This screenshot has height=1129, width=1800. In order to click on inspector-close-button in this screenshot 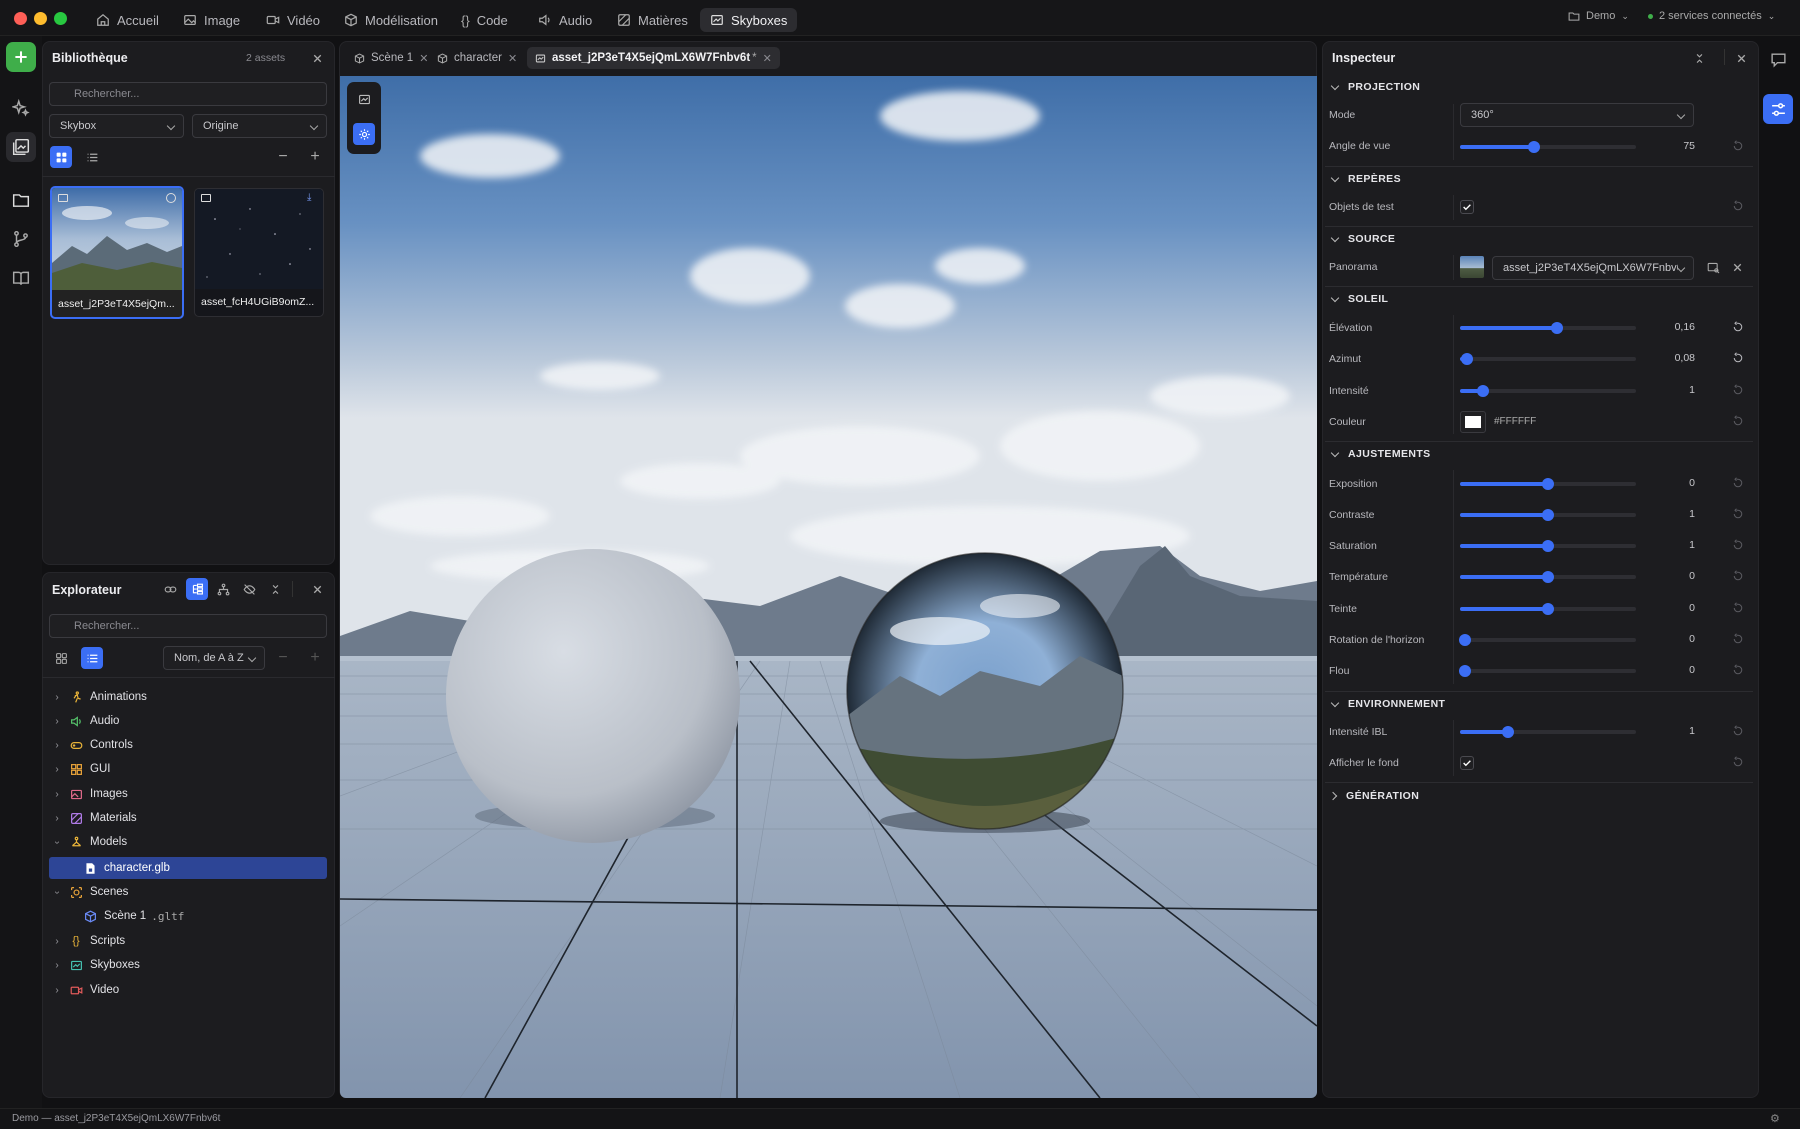, I will do `click(1741, 58)`.